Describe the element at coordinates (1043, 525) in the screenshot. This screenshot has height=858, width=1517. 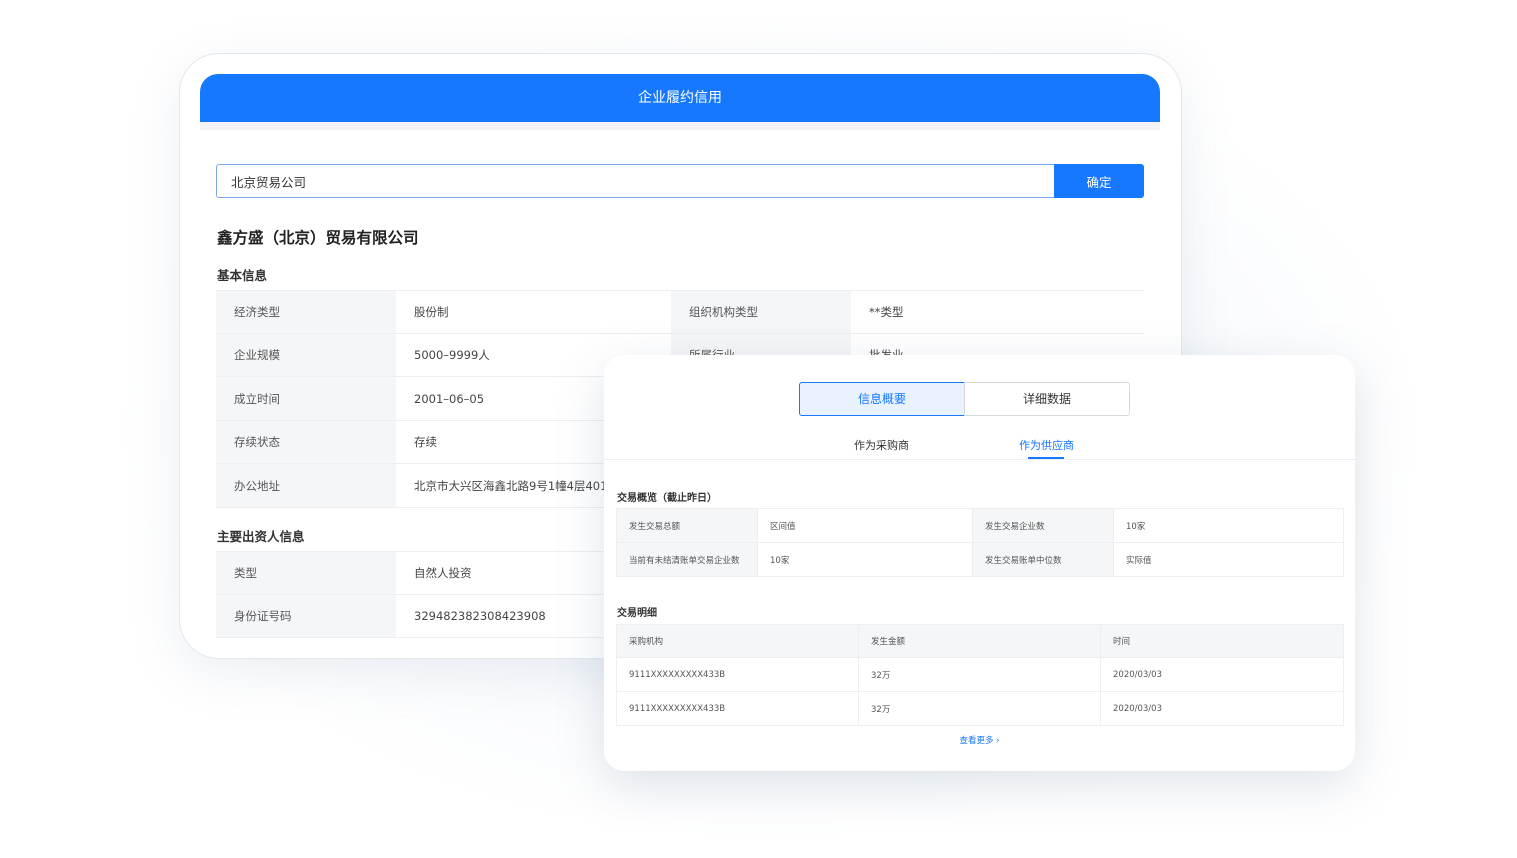
I see `label-cell: 发生交易企业数` at that location.